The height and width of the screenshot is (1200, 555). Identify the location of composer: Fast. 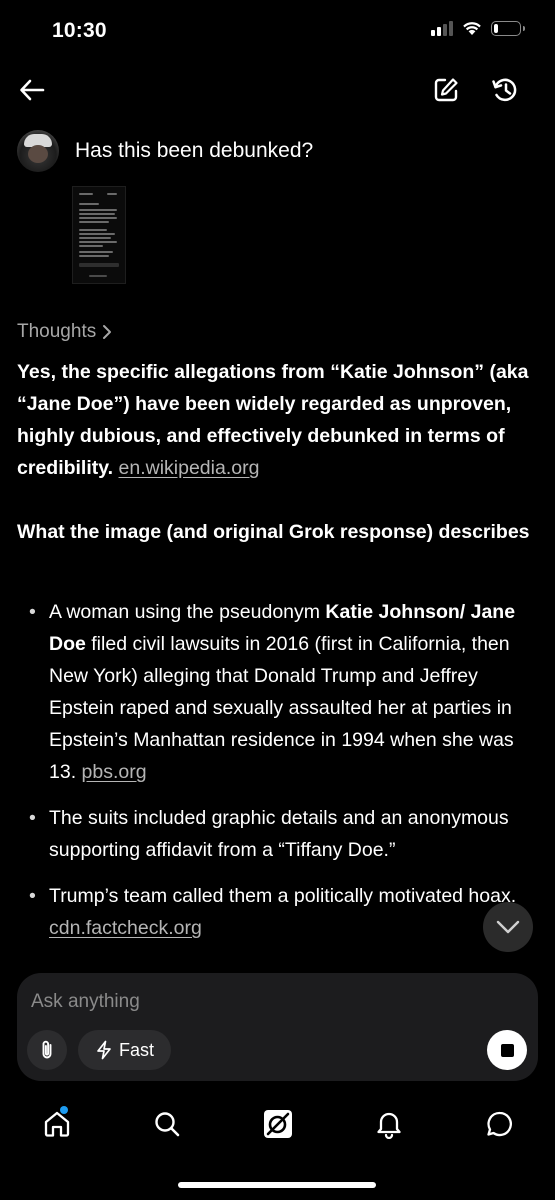
(277, 1027).